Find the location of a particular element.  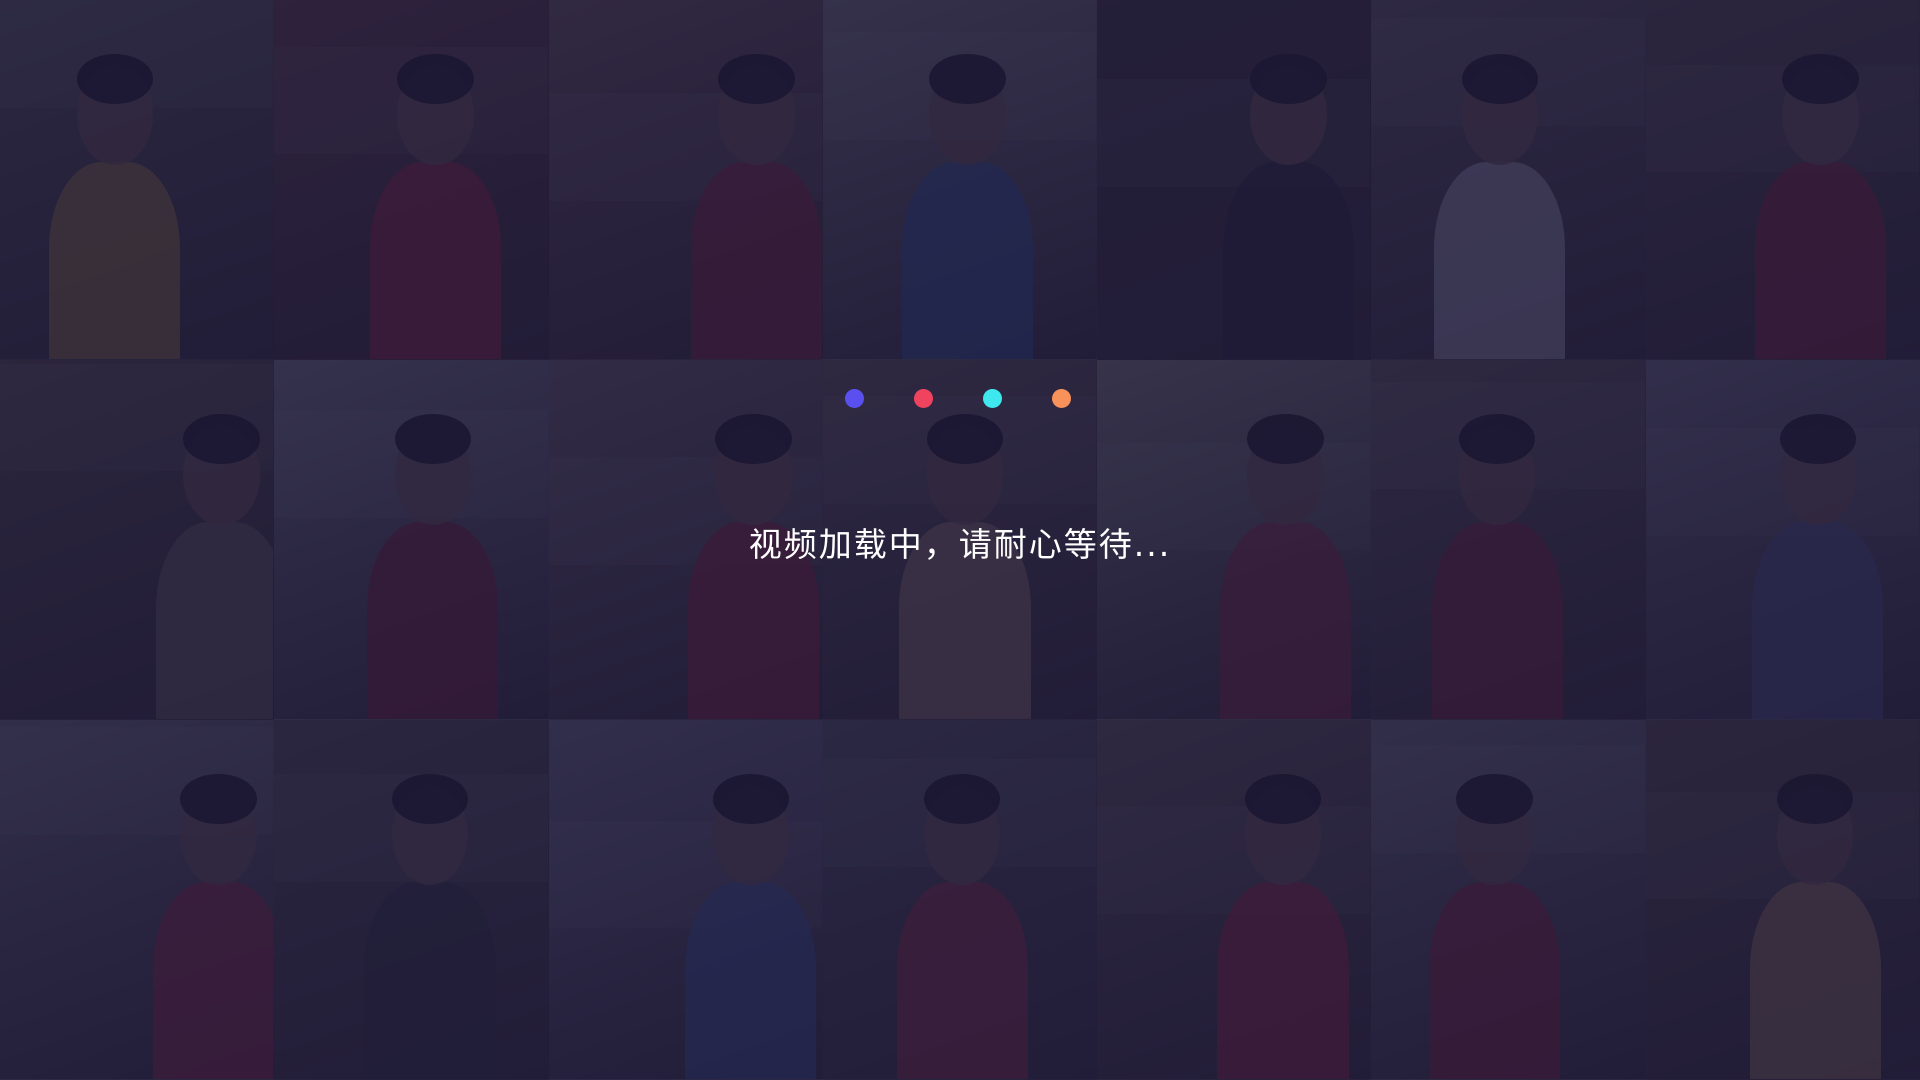

dot-orange is located at coordinates (1061, 398).